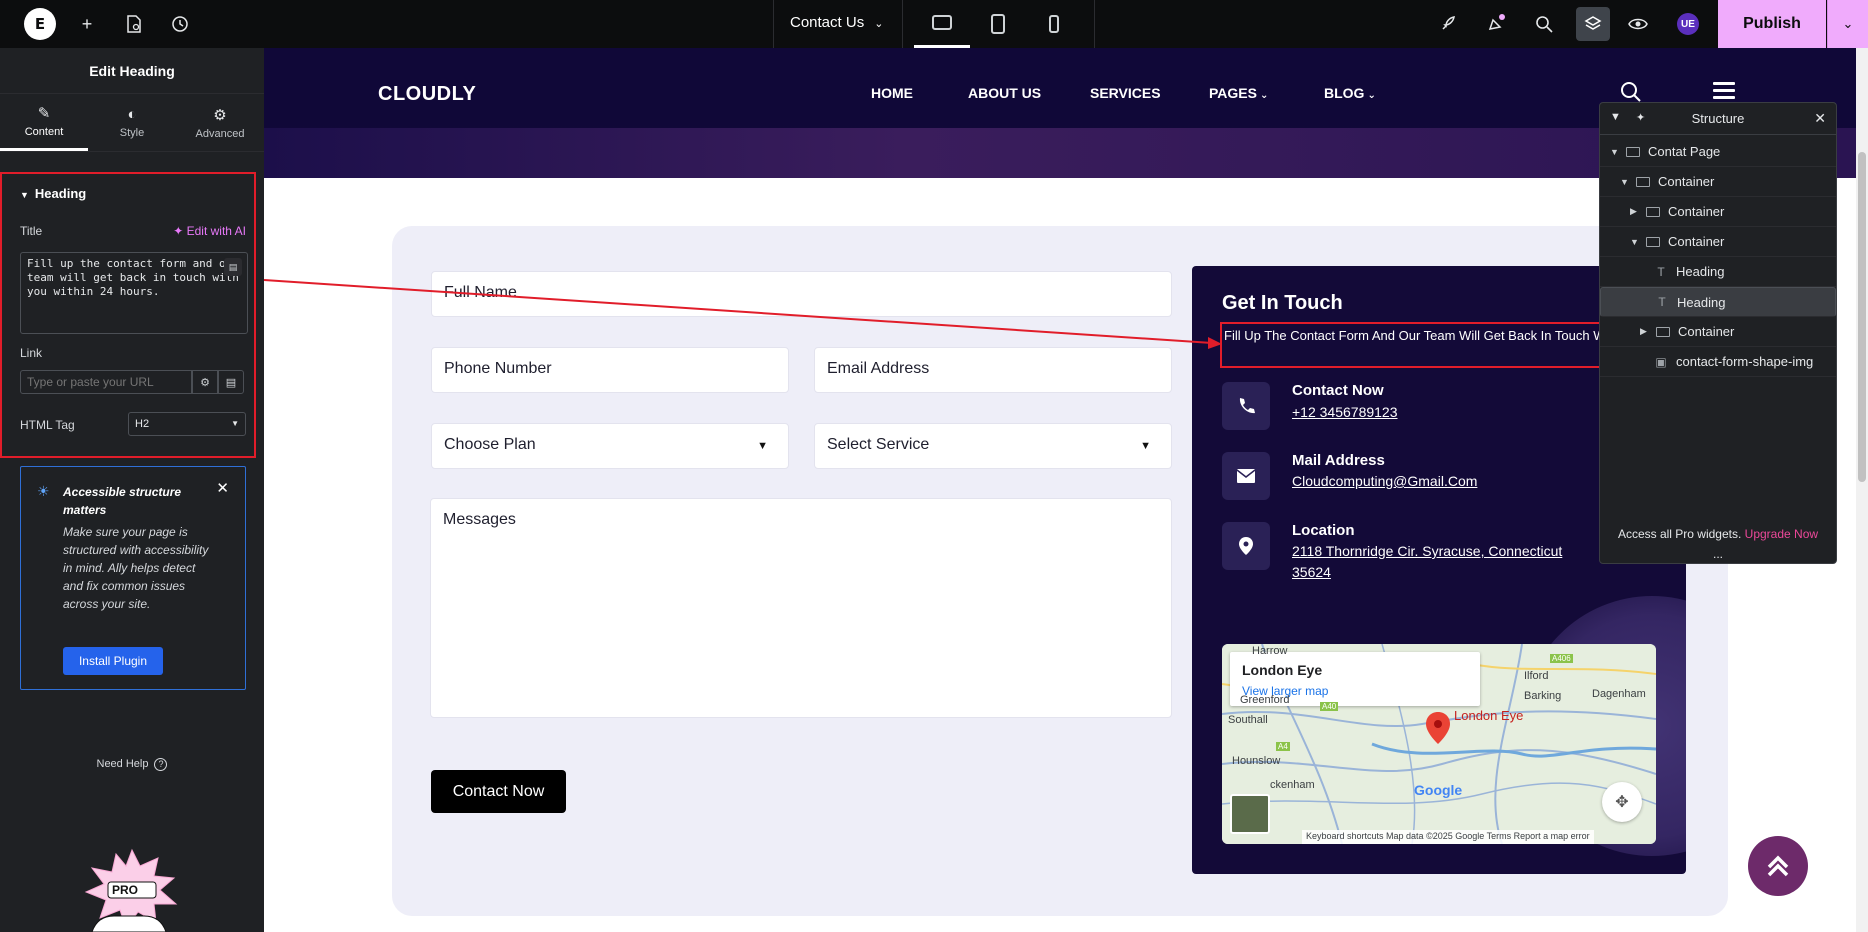 The image size is (1868, 932). I want to click on item-label: Container, so click(1696, 211).